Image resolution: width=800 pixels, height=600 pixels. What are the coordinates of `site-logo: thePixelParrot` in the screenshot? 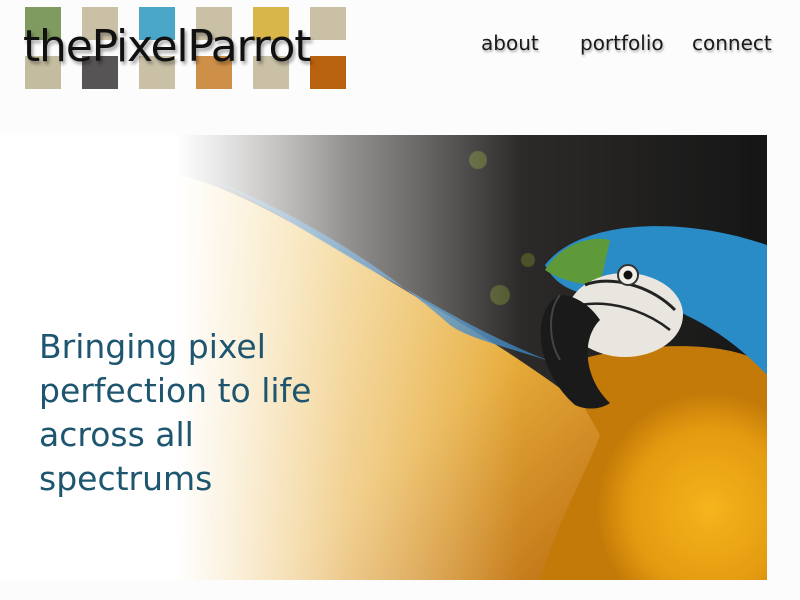 It's located at (185, 48).